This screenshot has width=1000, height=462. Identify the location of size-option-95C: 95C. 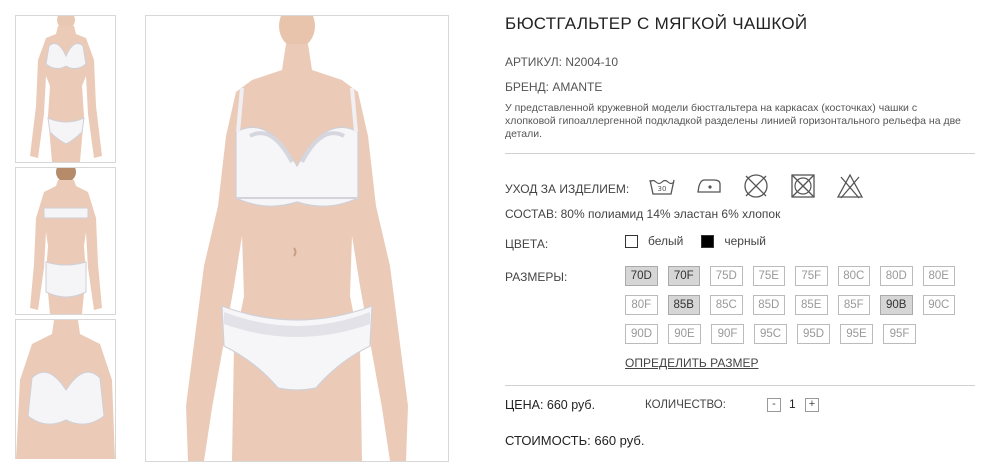
(770, 334).